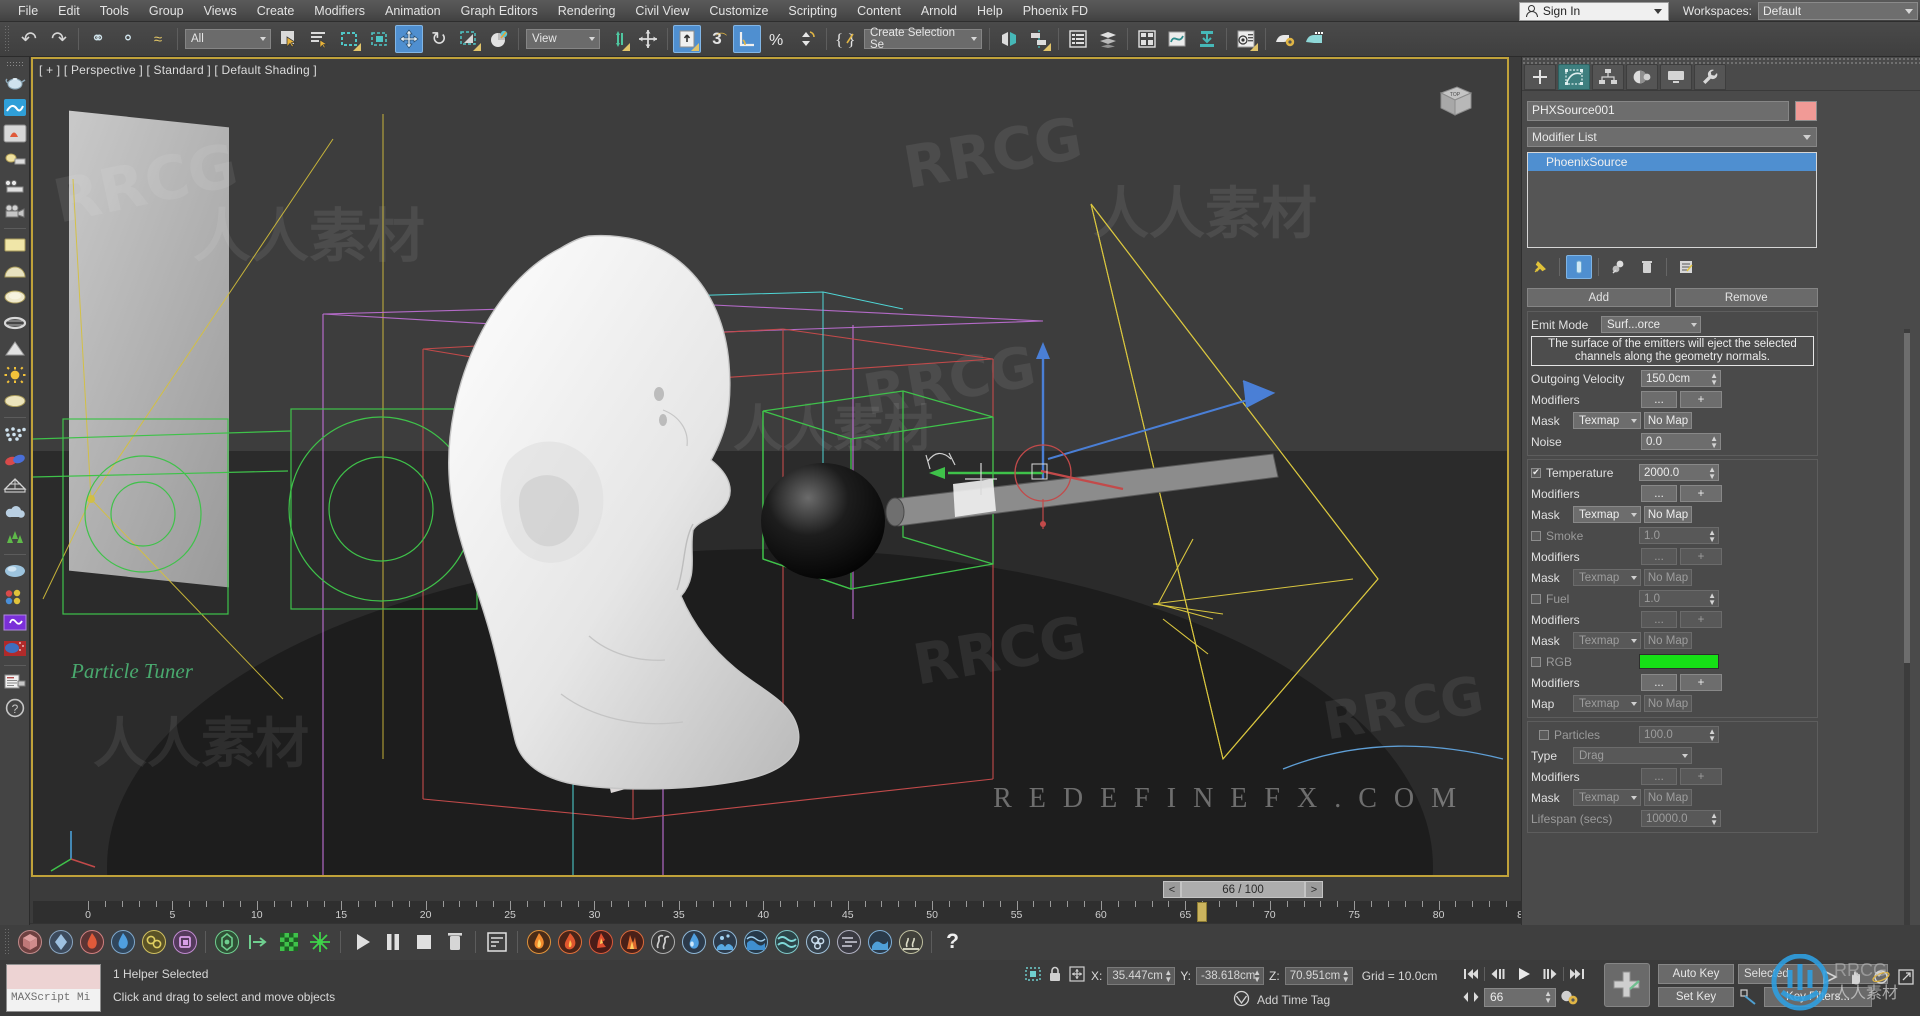 The height and width of the screenshot is (1016, 1920). Describe the element at coordinates (1593, 11) in the screenshot. I see `sign-in-button: Sign In` at that location.